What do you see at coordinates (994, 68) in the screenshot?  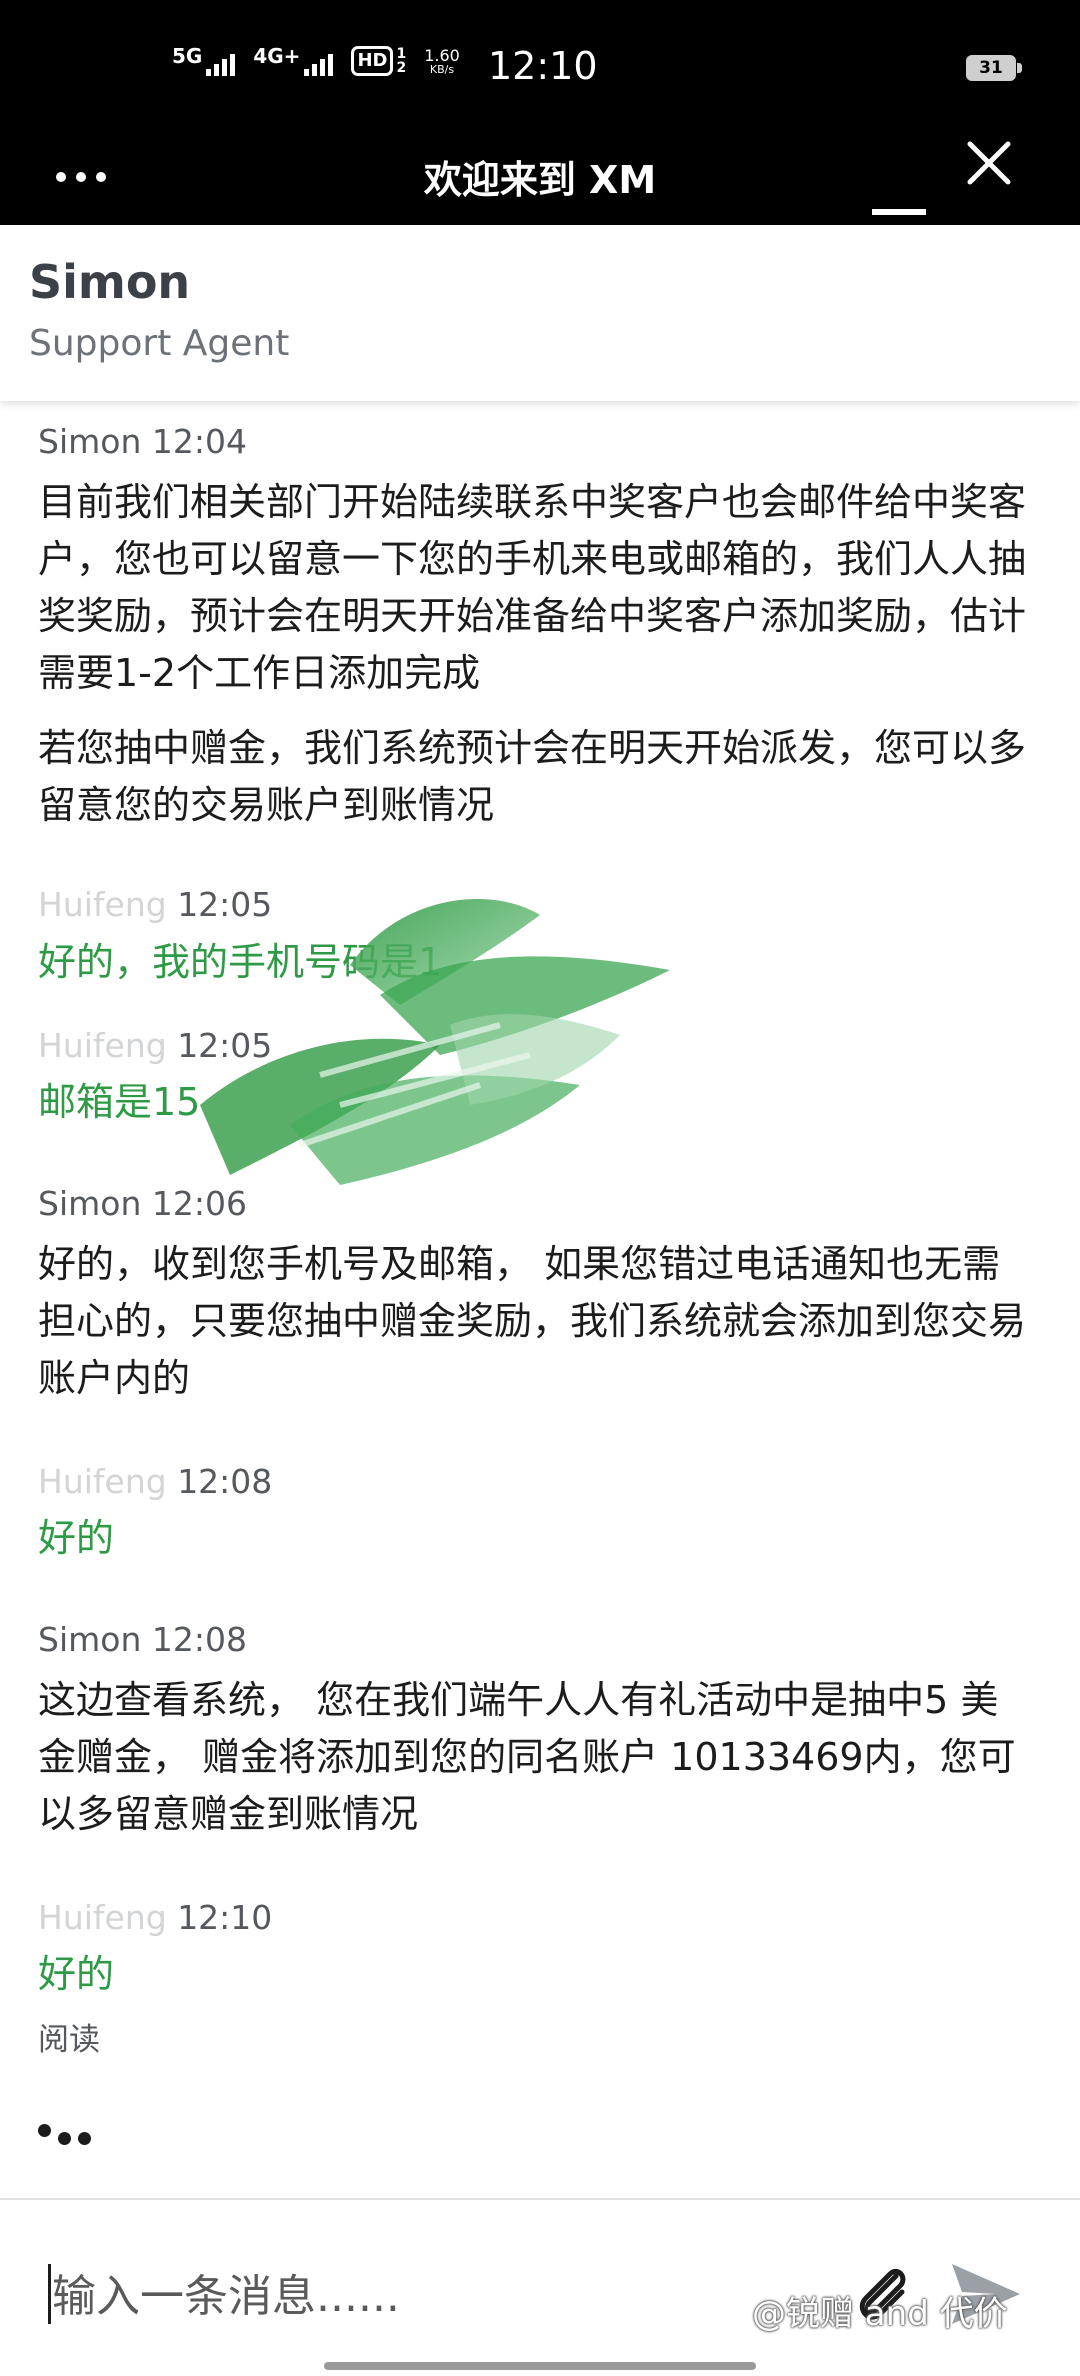 I see `battery-icon: 31` at bounding box center [994, 68].